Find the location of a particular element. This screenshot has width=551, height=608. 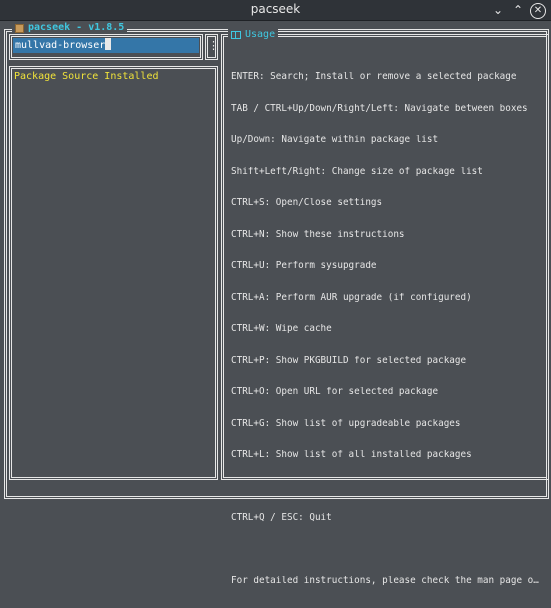

usage-line: CTRL+O: Open URL for selected package is located at coordinates (335, 392).